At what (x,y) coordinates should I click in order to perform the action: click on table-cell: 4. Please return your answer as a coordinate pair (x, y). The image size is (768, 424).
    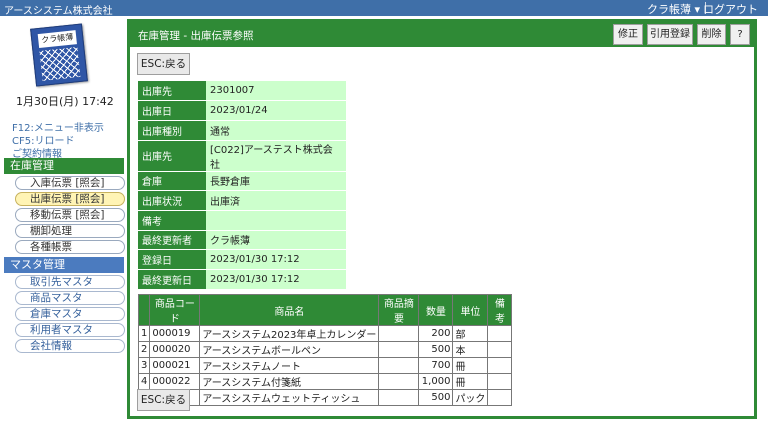
    Looking at the image, I should click on (144, 381).